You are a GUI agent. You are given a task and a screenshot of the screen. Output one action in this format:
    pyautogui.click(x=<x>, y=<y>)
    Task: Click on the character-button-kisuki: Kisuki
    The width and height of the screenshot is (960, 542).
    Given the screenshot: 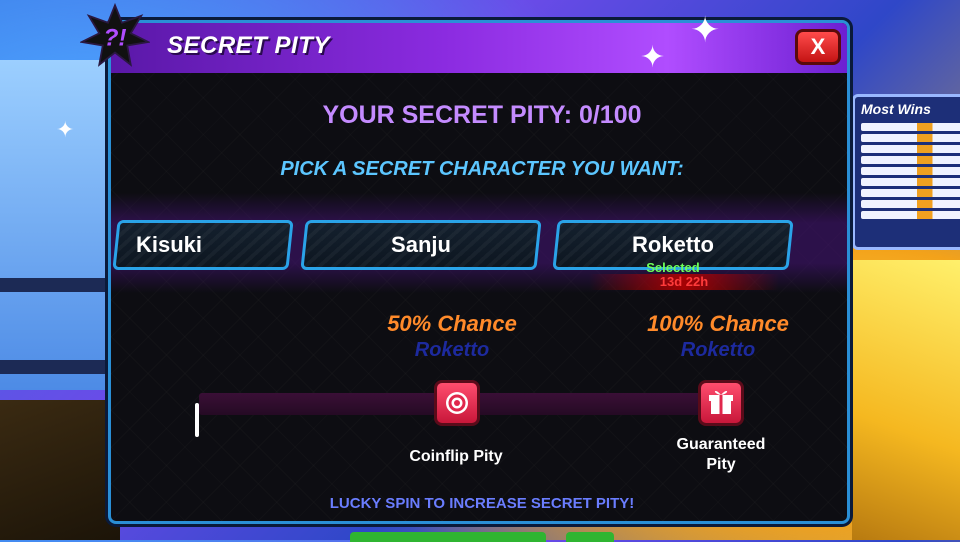 What is the action you would take?
    pyautogui.click(x=203, y=245)
    